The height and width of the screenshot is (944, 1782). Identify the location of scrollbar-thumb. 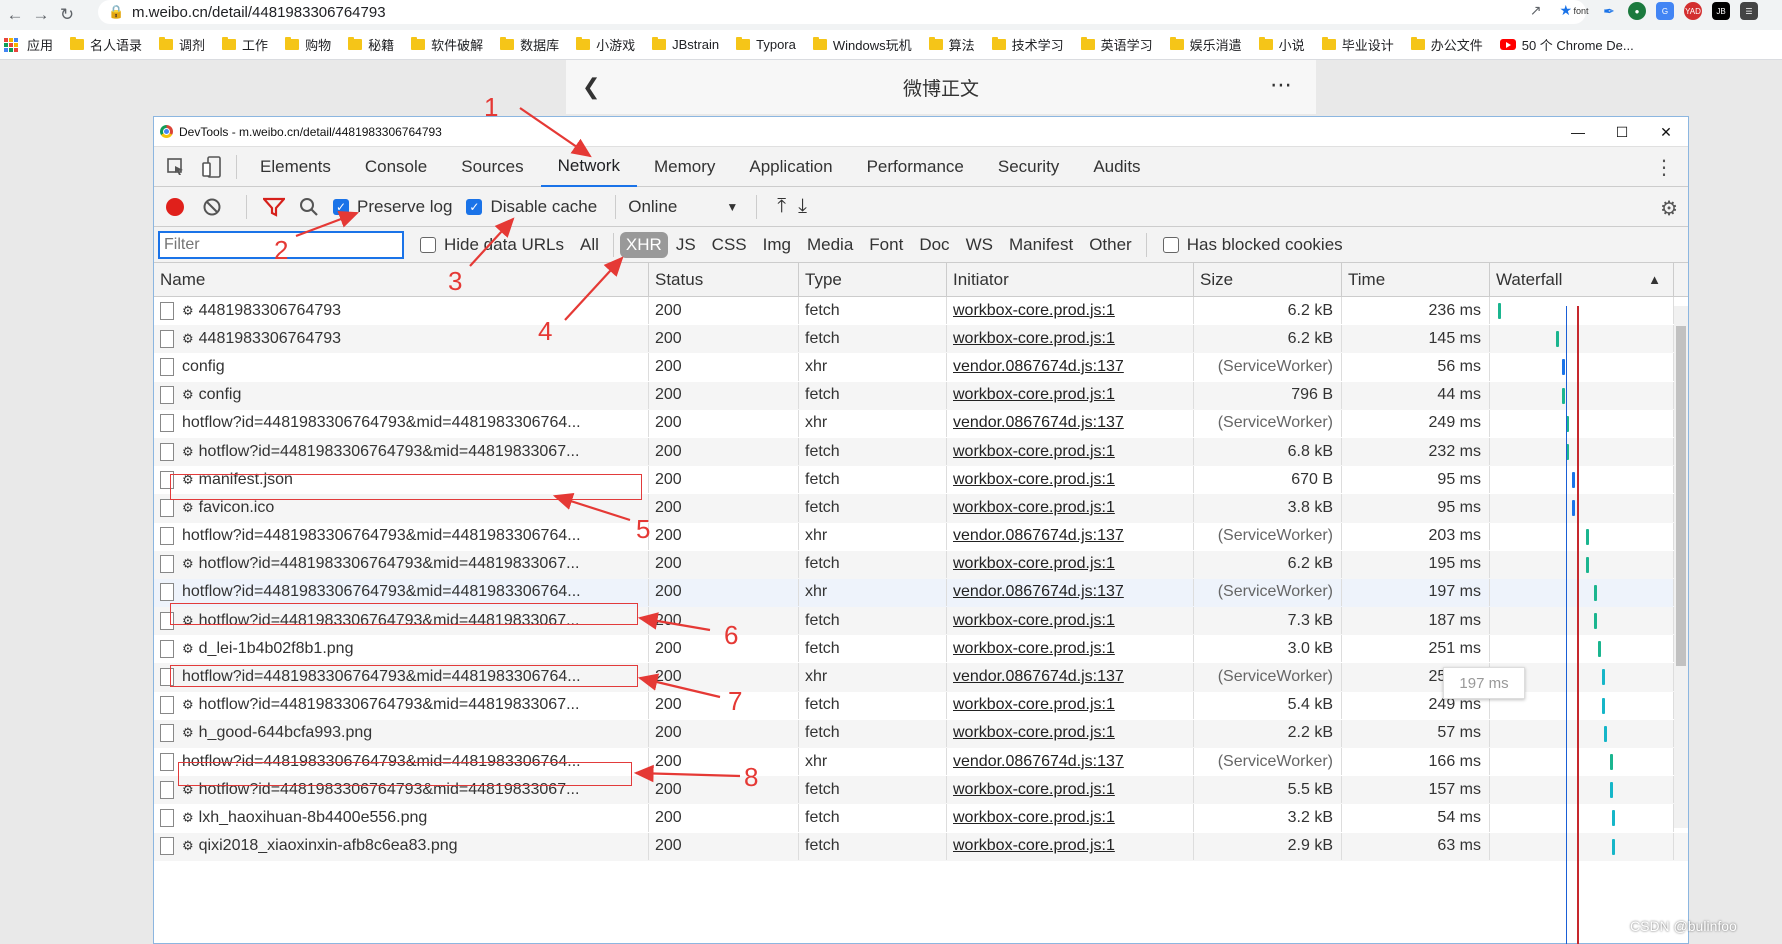
(1681, 496).